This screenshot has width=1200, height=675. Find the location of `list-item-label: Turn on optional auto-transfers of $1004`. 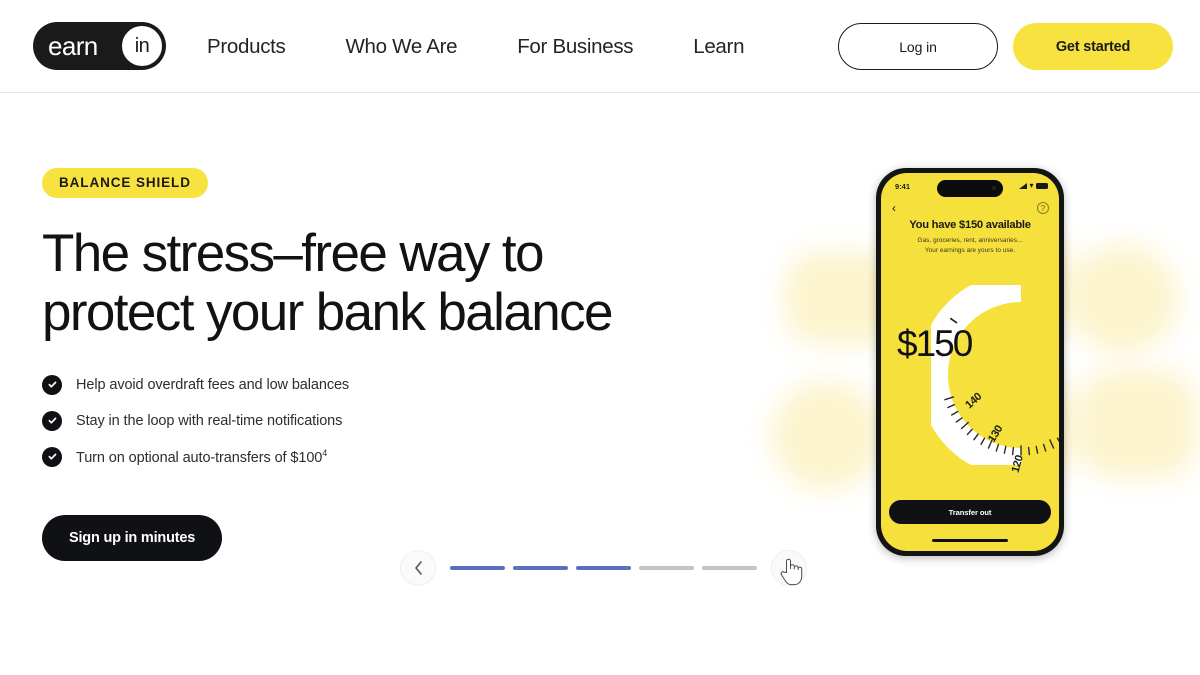

list-item-label: Turn on optional auto-transfers of $1004 is located at coordinates (202, 456).